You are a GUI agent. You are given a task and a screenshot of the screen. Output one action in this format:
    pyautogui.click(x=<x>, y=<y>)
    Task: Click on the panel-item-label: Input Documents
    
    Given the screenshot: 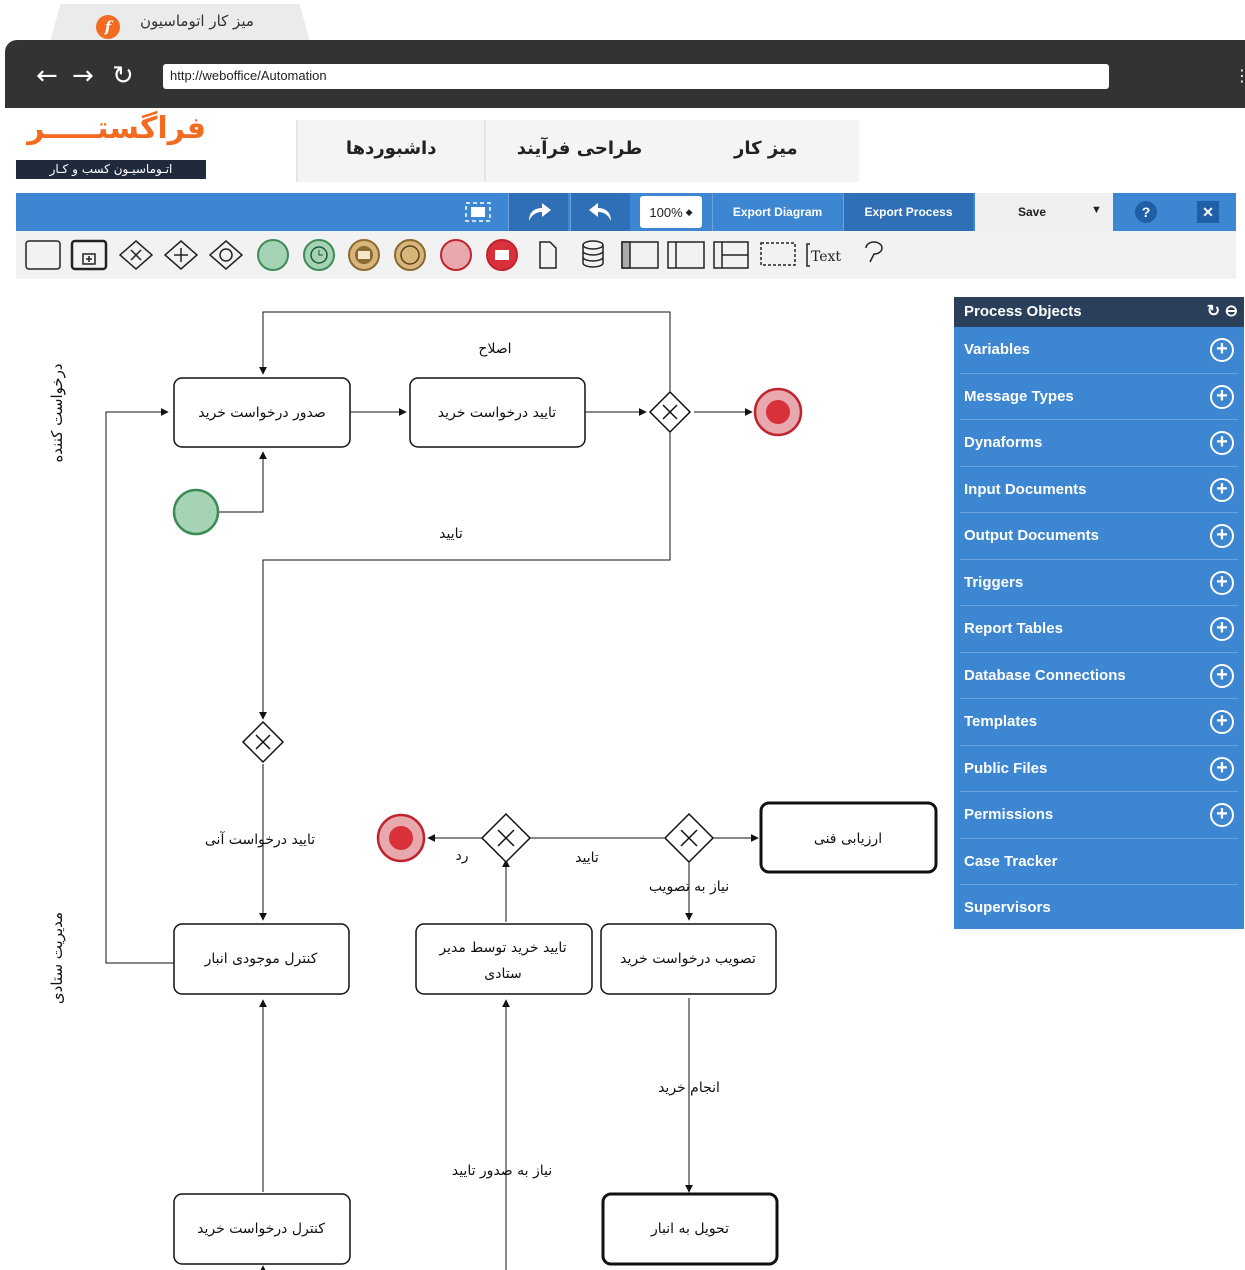 What is the action you would take?
    pyautogui.click(x=1025, y=489)
    